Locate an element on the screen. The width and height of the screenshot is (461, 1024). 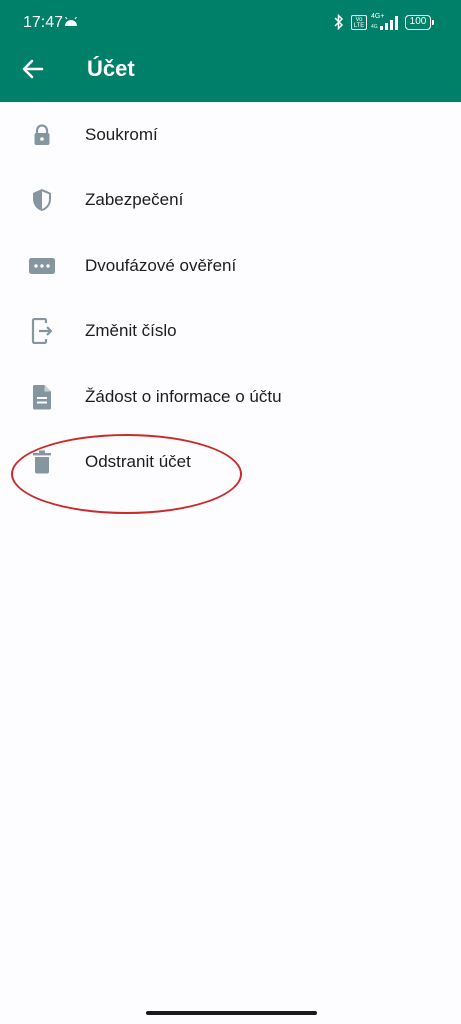
signal-icon is located at coordinates (389, 23).